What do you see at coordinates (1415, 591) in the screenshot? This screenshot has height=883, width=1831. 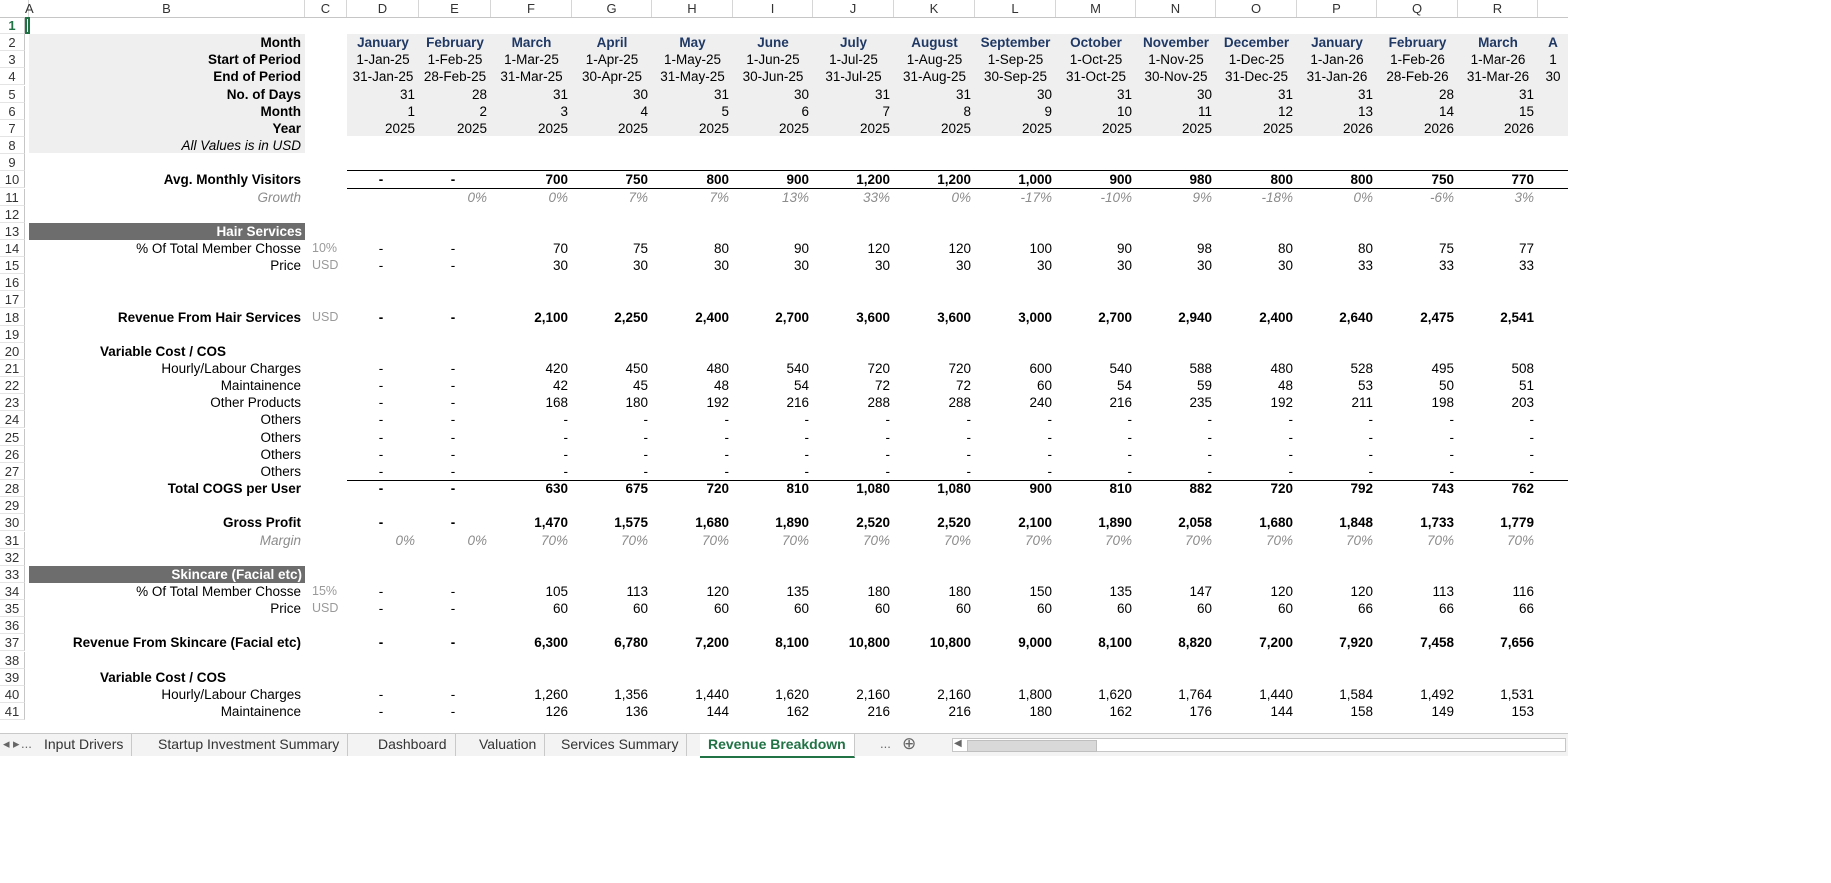 I see `value-cell: 113` at bounding box center [1415, 591].